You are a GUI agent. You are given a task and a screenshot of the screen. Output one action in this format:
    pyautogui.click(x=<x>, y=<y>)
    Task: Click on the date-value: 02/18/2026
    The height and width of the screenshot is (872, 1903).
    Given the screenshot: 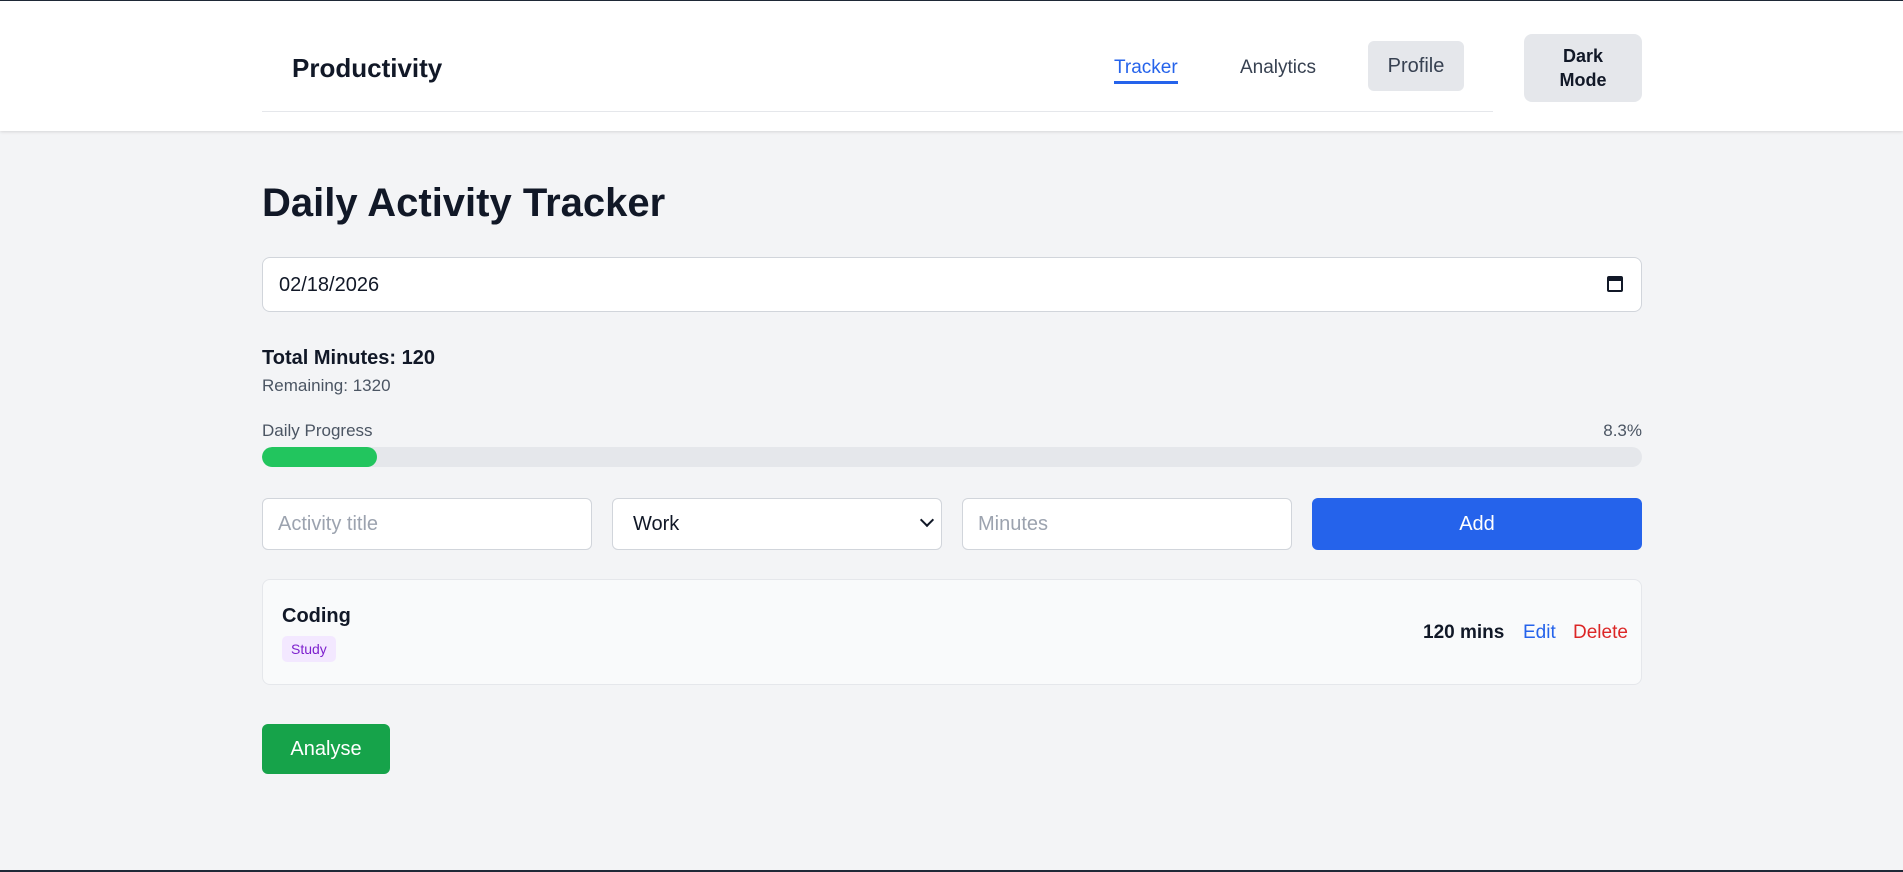 What is the action you would take?
    pyautogui.click(x=329, y=285)
    